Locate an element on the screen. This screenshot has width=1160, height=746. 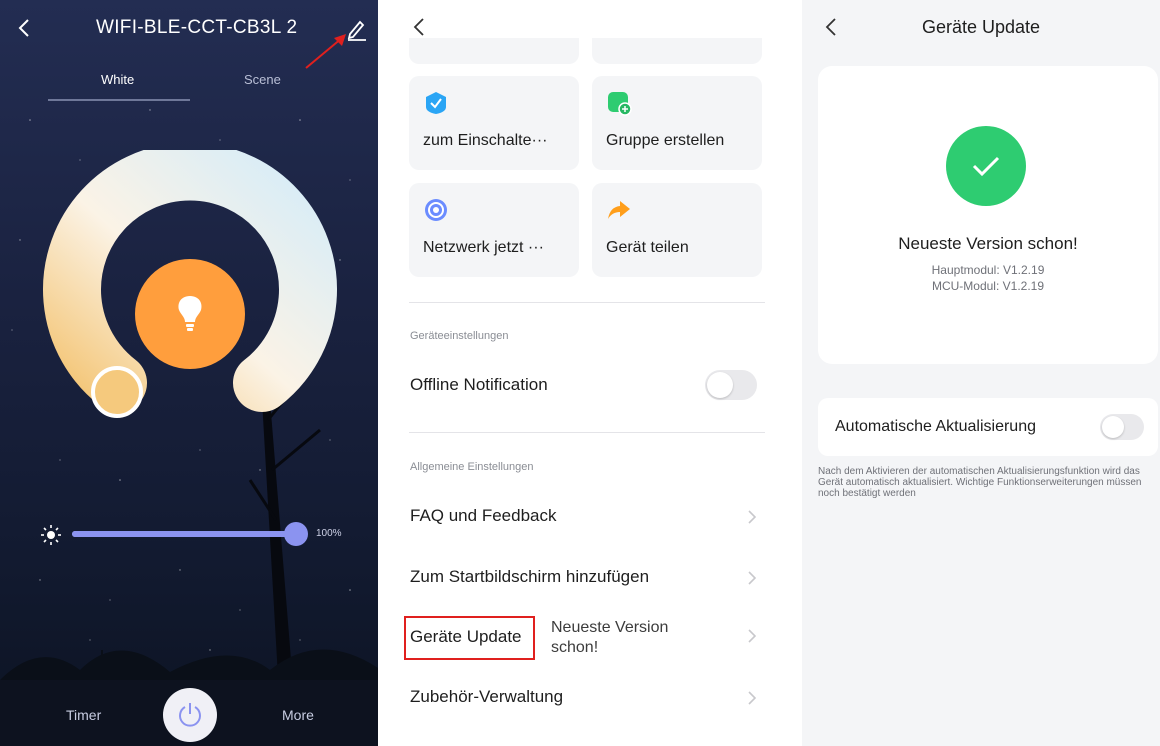
tab-white: White is located at coordinates (117, 79).